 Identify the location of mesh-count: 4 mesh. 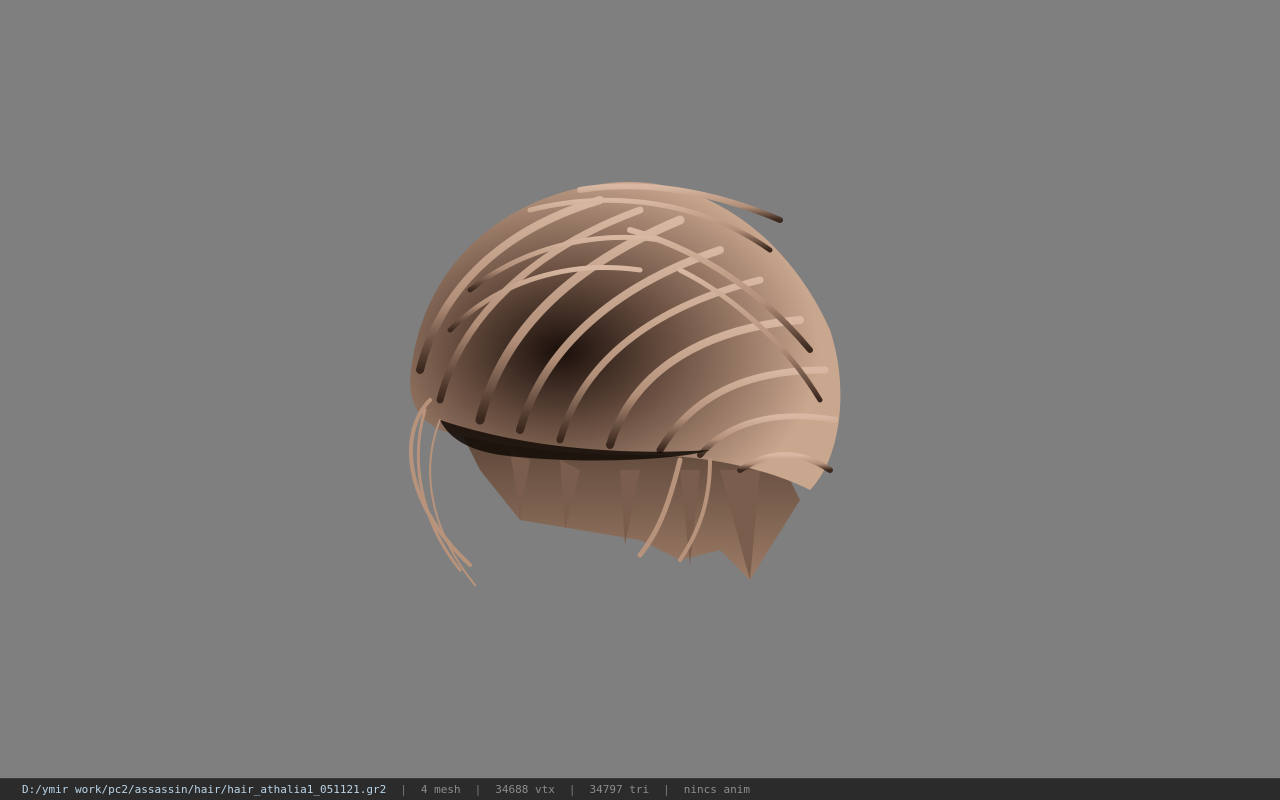
(440, 789).